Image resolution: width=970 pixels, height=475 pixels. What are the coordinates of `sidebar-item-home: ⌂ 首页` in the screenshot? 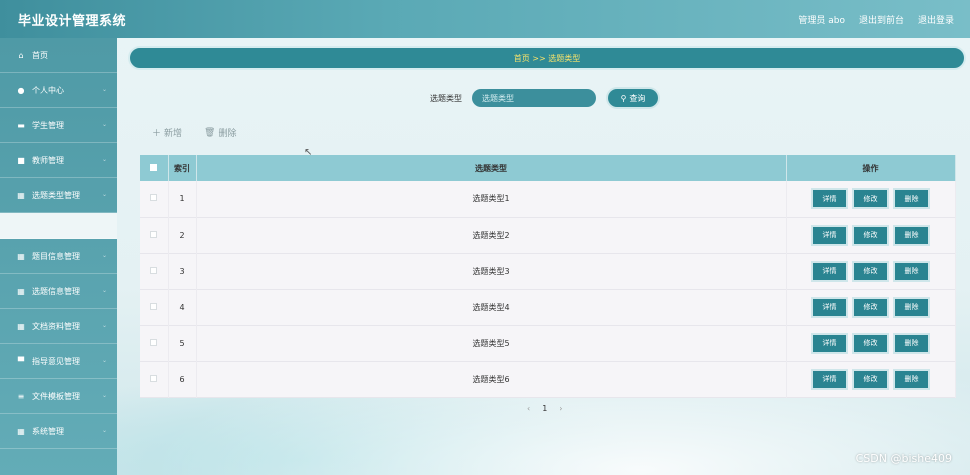 It's located at (58, 55).